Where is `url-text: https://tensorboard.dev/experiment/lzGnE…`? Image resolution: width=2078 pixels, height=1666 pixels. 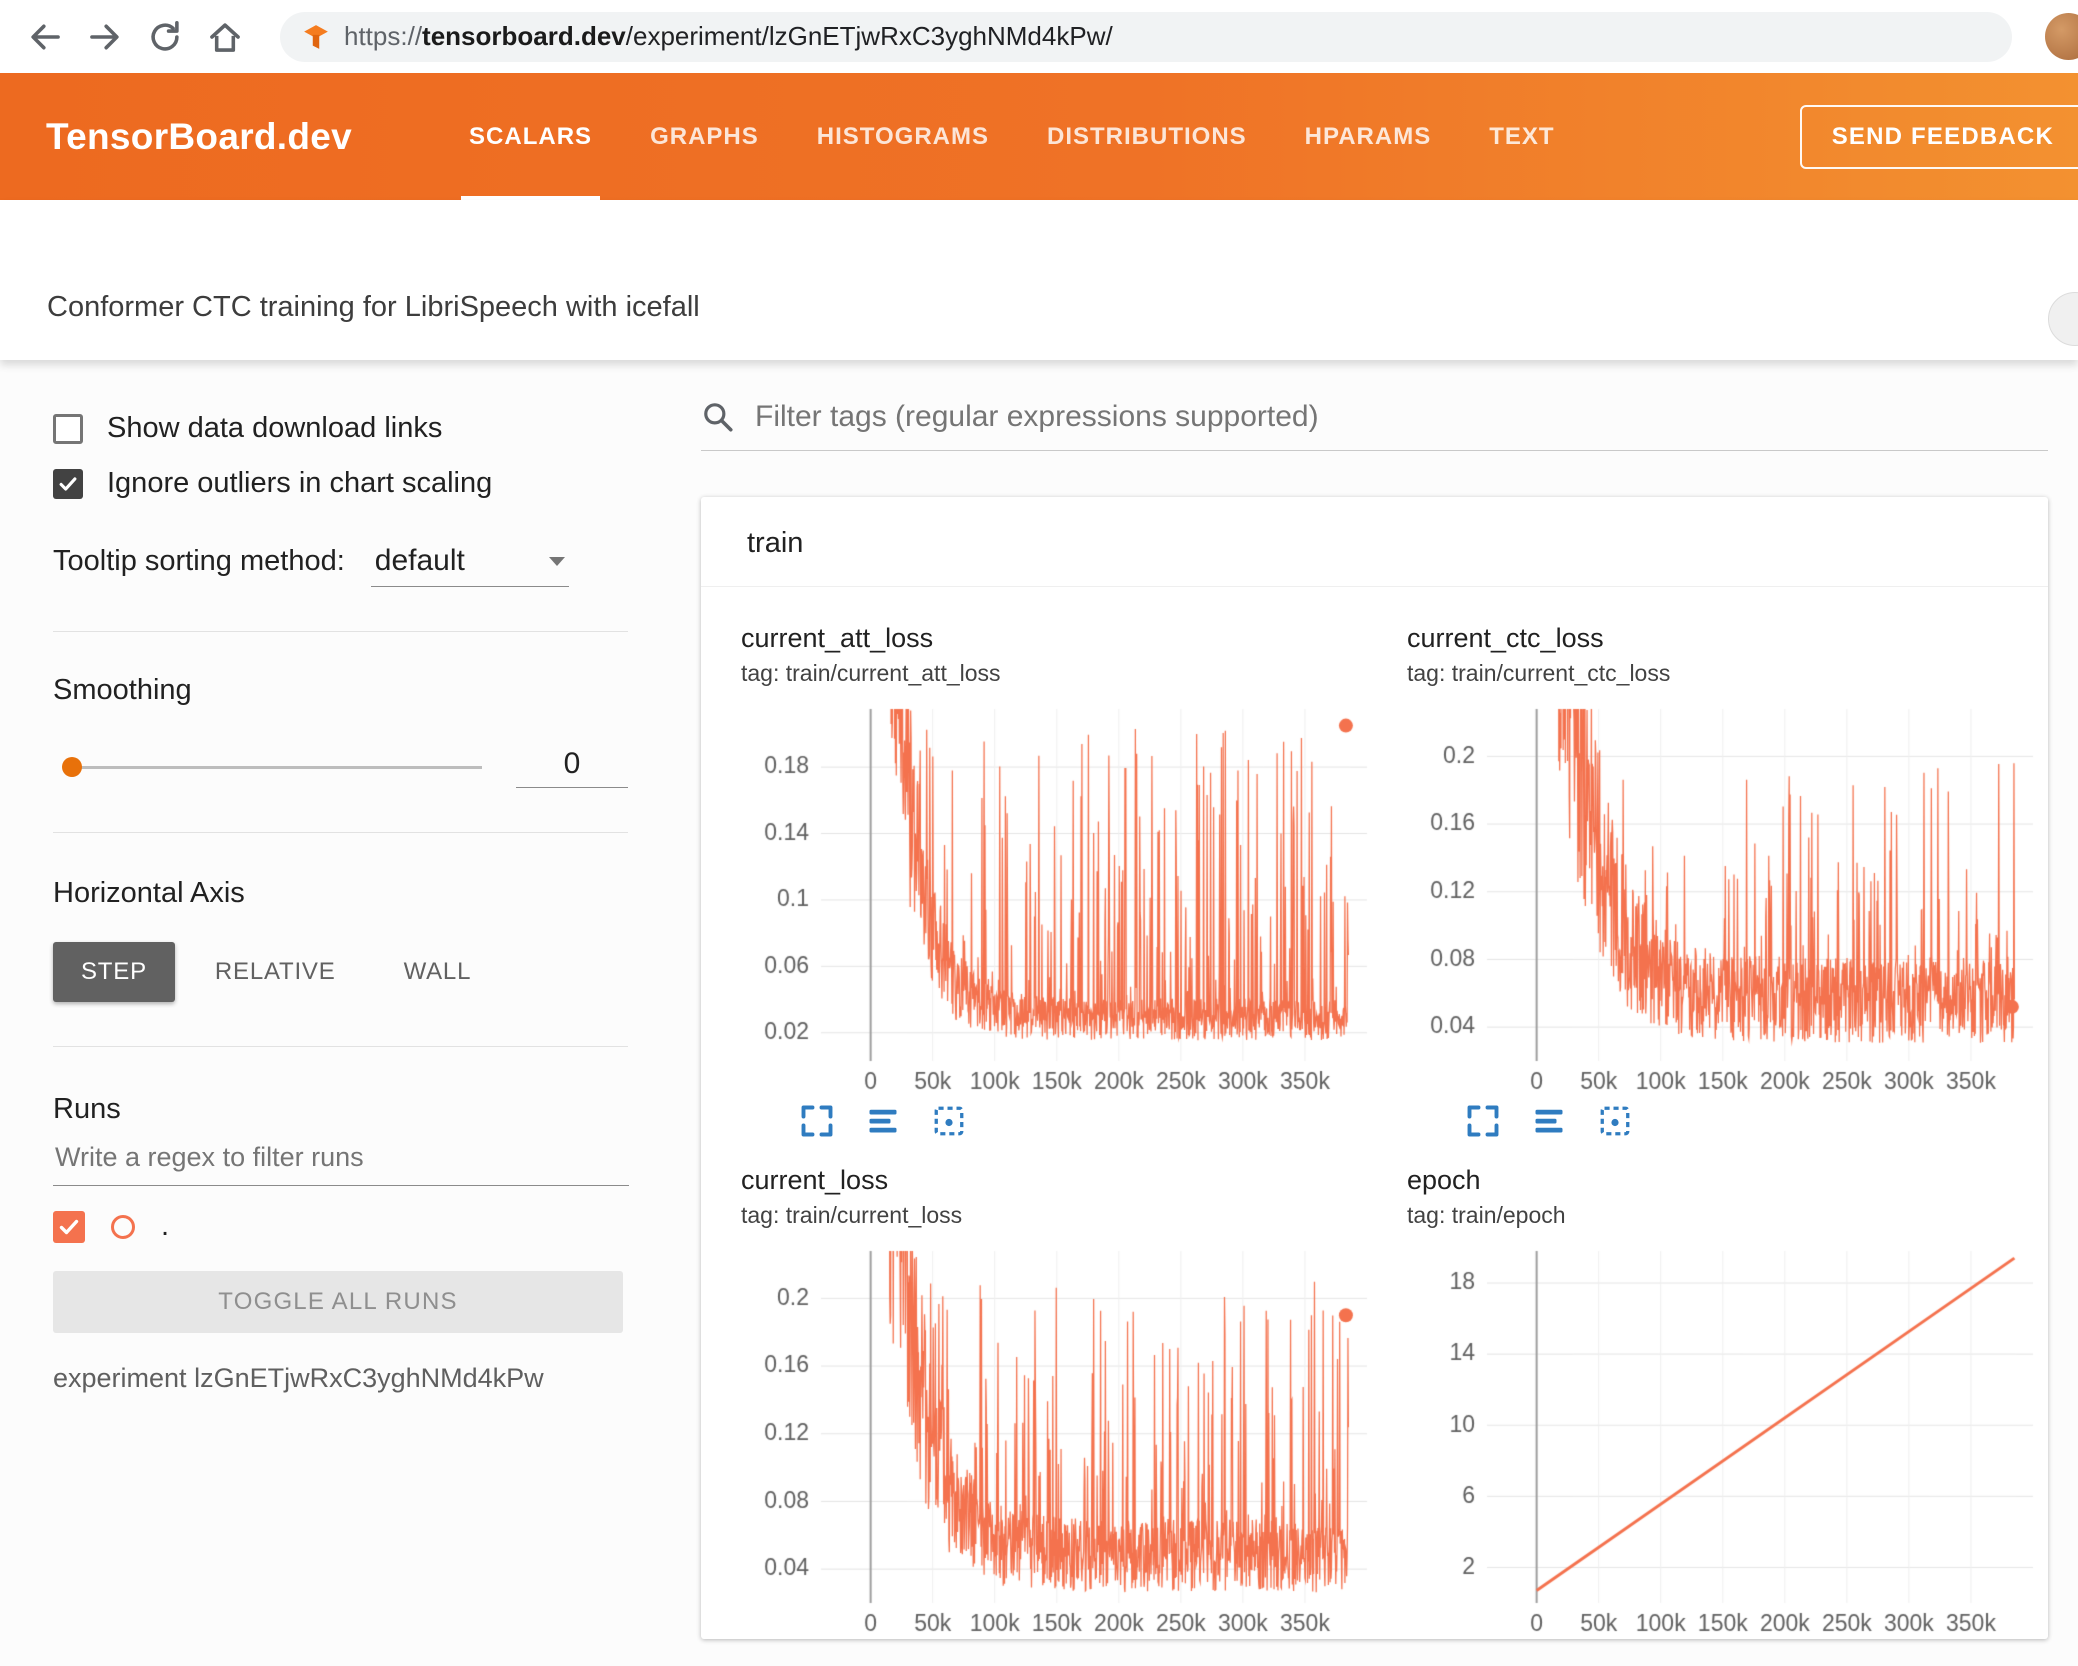
url-text: https://tensorboard.dev/experiment/lzGnE… is located at coordinates (728, 36).